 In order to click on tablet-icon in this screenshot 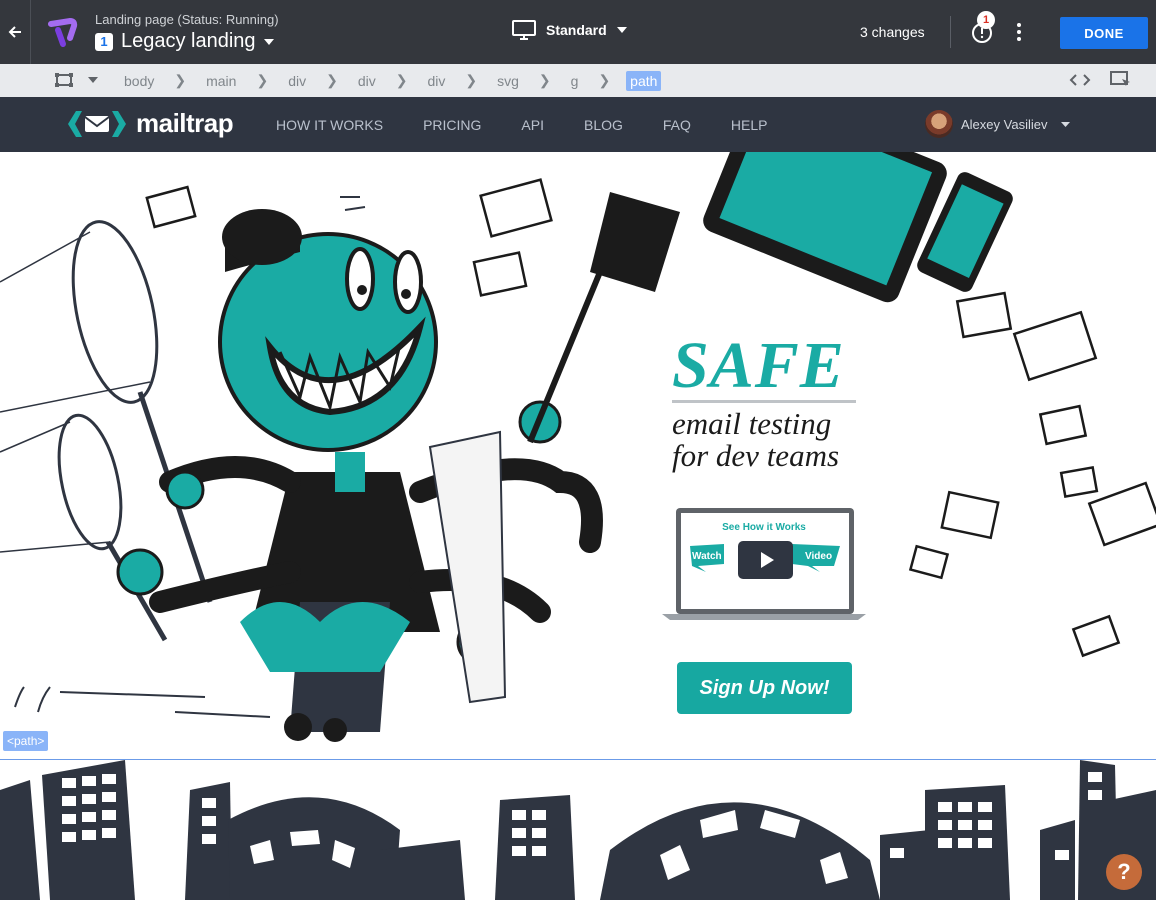, I will do `click(825, 227)`.